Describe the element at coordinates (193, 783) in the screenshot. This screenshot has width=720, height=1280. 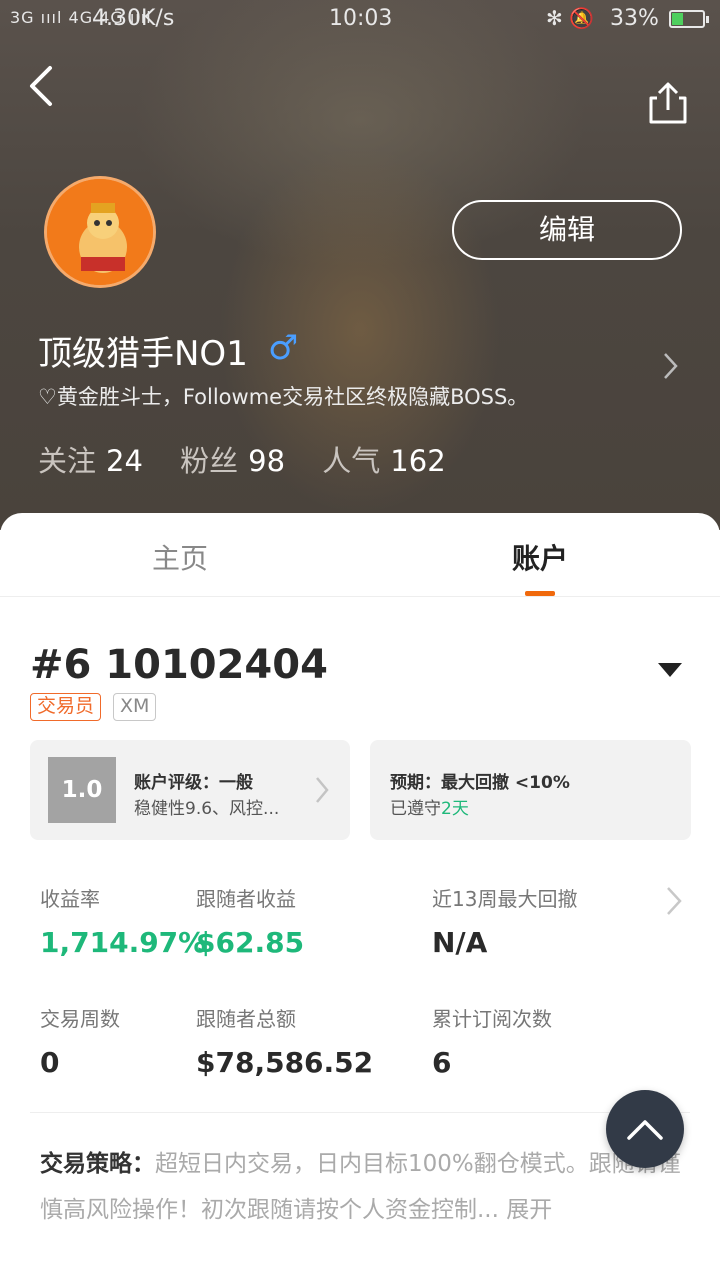
I see `rating-title: 账户评级：一般` at that location.